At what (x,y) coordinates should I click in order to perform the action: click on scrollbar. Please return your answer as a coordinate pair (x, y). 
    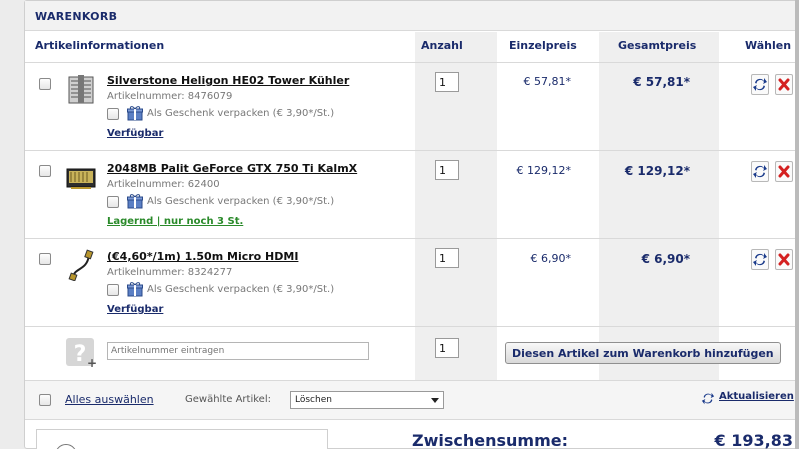
    Looking at the image, I should click on (797, 224).